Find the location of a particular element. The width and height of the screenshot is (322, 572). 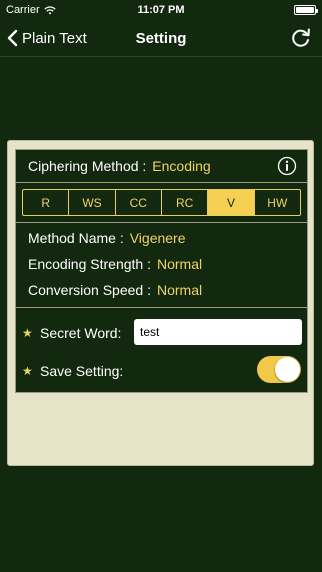

battery-icon is located at coordinates (306, 10).